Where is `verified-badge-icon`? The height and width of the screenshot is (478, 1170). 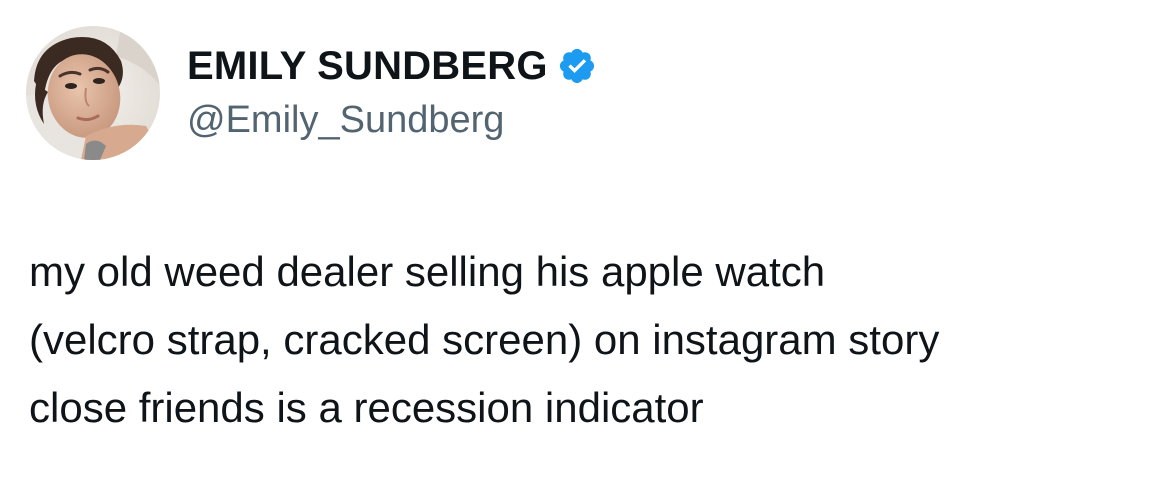
verified-badge-icon is located at coordinates (577, 66).